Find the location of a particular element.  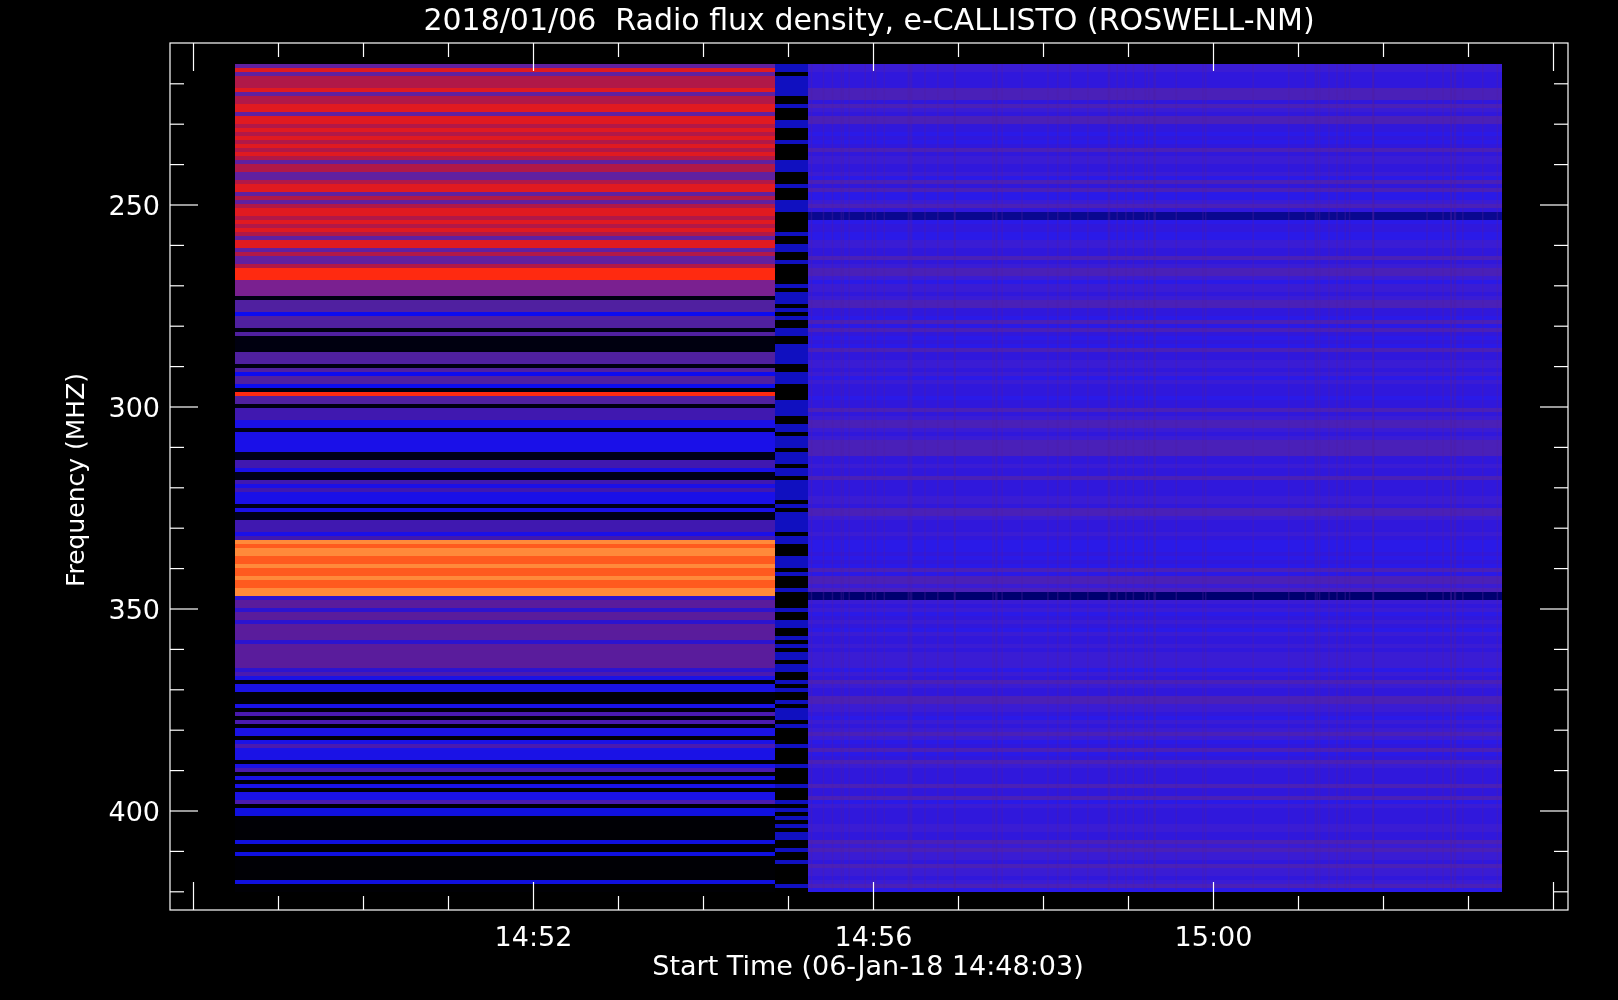

x-tick-label: 15:00 is located at coordinates (1213, 936).